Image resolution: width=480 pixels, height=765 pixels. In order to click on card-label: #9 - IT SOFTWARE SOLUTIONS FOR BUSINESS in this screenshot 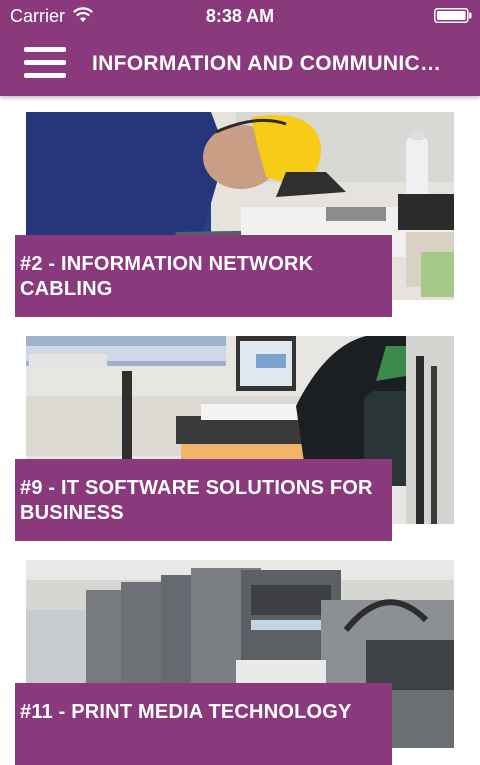, I will do `click(203, 500)`.